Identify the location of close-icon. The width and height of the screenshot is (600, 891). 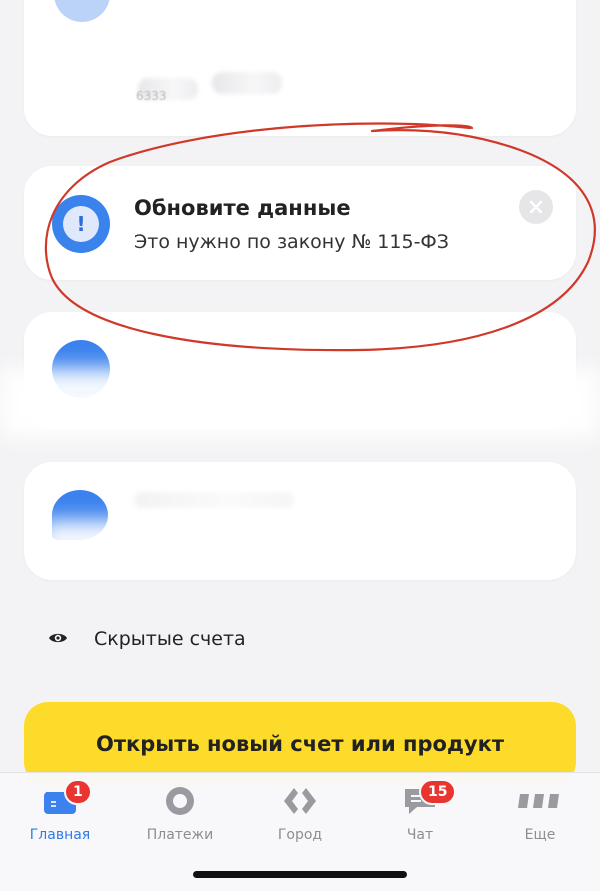
(536, 207).